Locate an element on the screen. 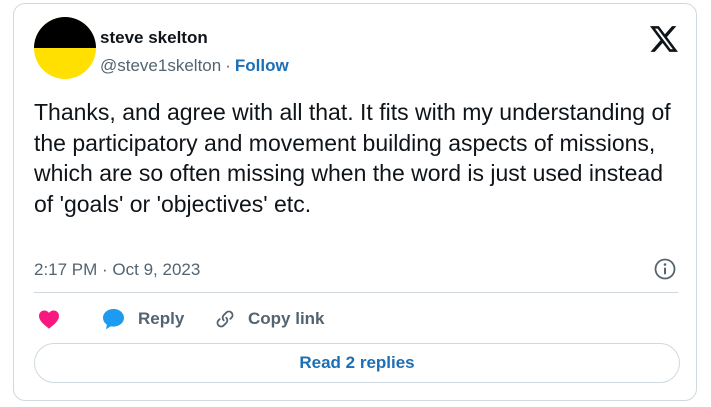 Image resolution: width=711 pixels, height=407 pixels. follow-link: Follow is located at coordinates (262, 65).